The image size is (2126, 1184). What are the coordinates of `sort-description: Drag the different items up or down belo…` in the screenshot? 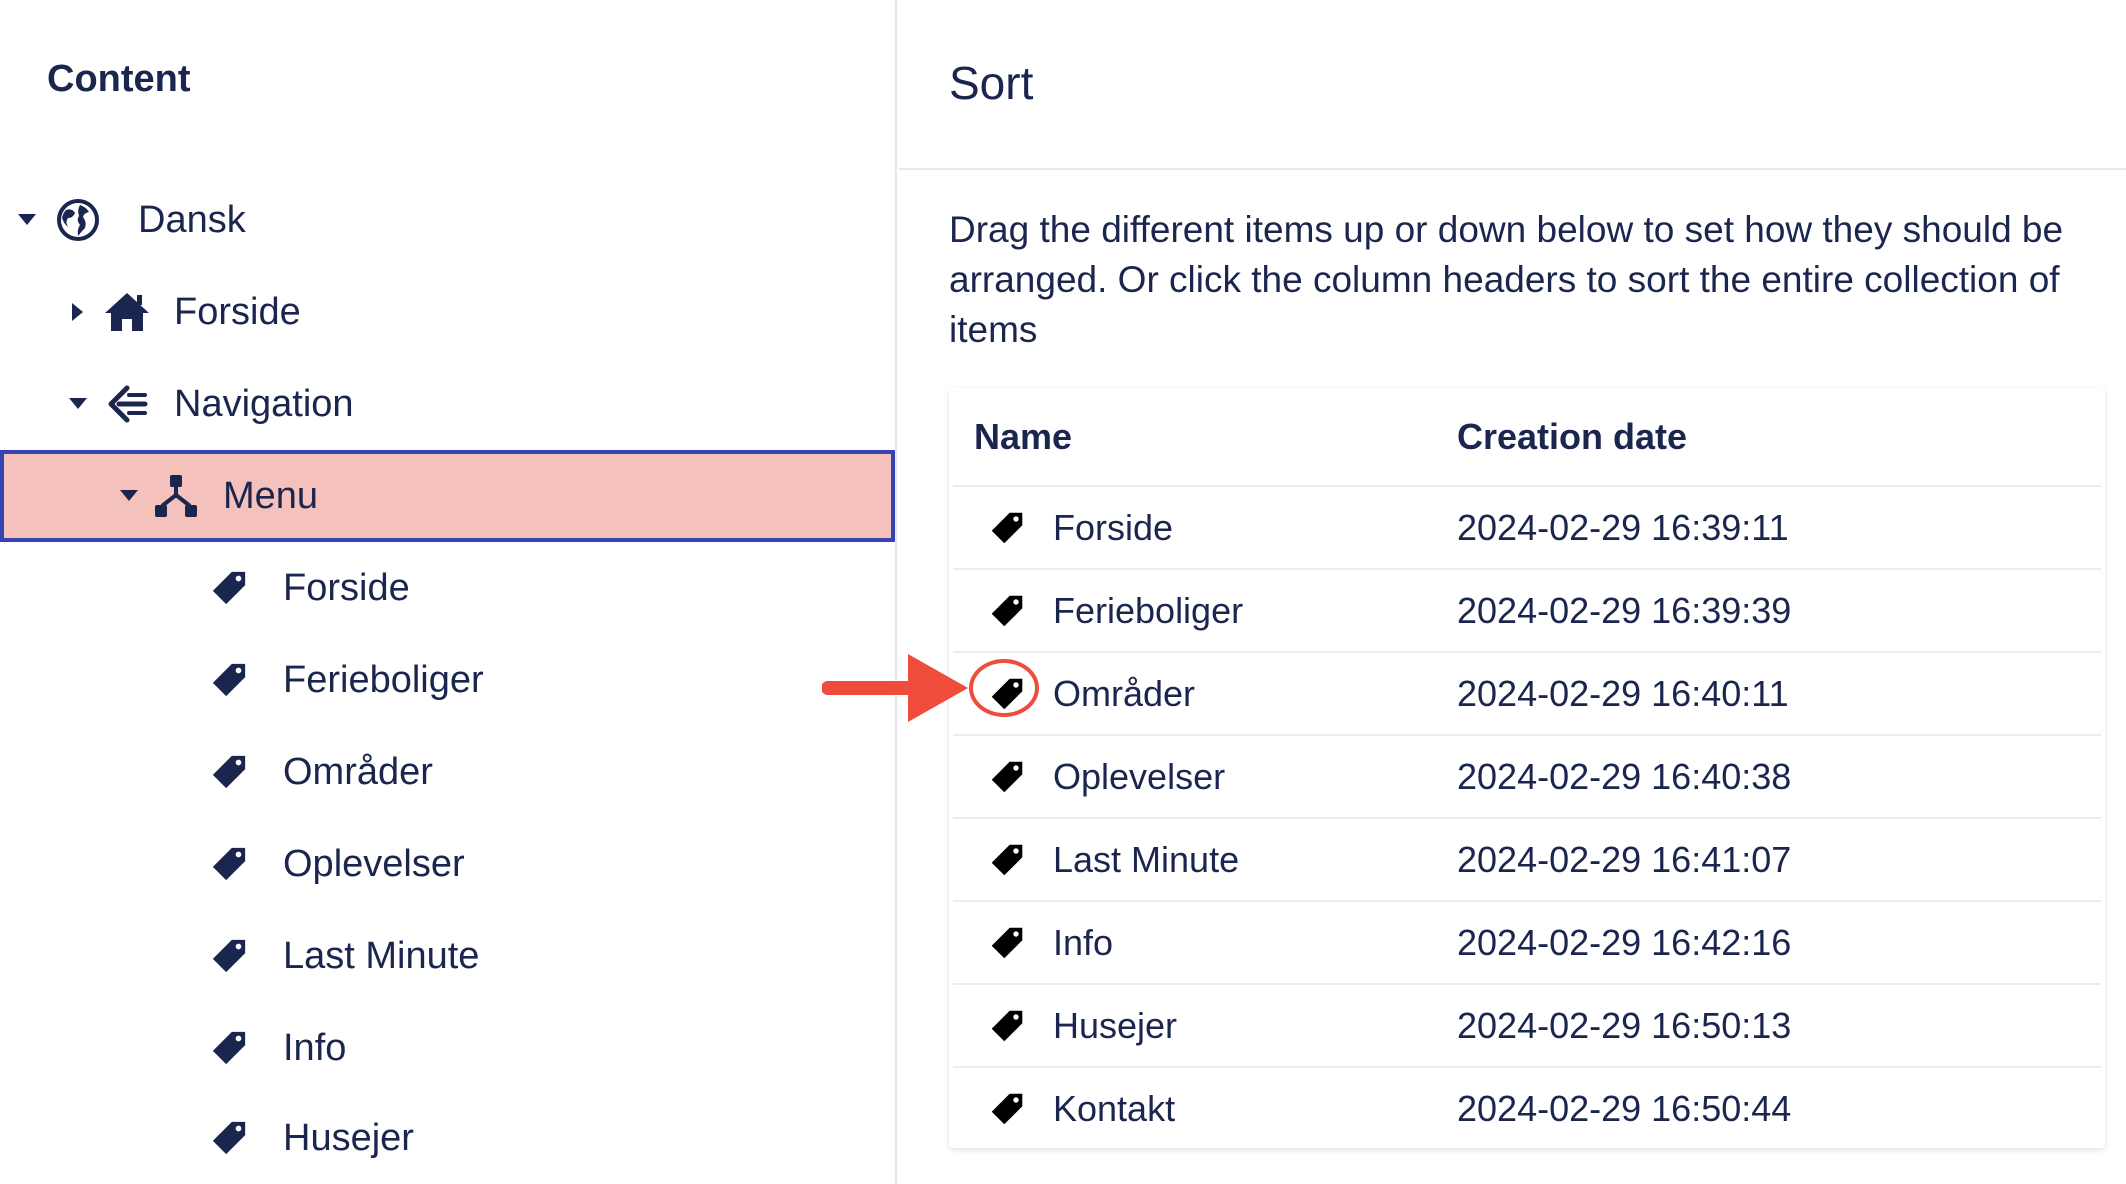 It's located at (1506, 279).